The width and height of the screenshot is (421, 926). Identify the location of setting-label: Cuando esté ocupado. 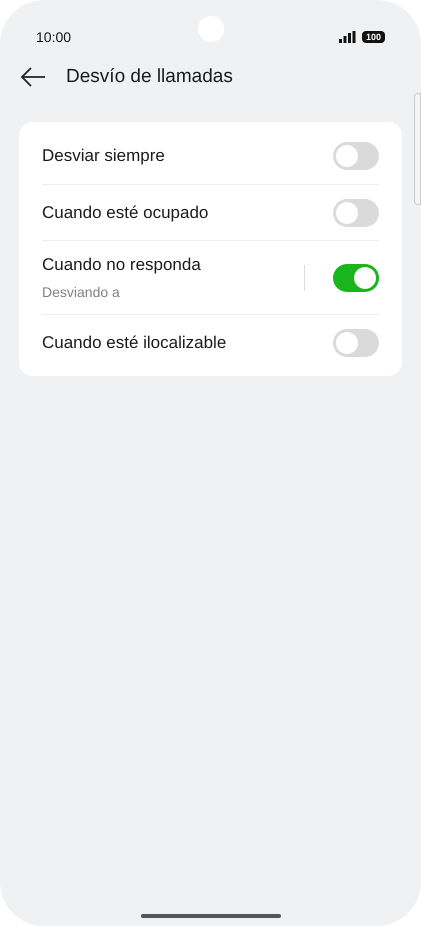
(126, 213).